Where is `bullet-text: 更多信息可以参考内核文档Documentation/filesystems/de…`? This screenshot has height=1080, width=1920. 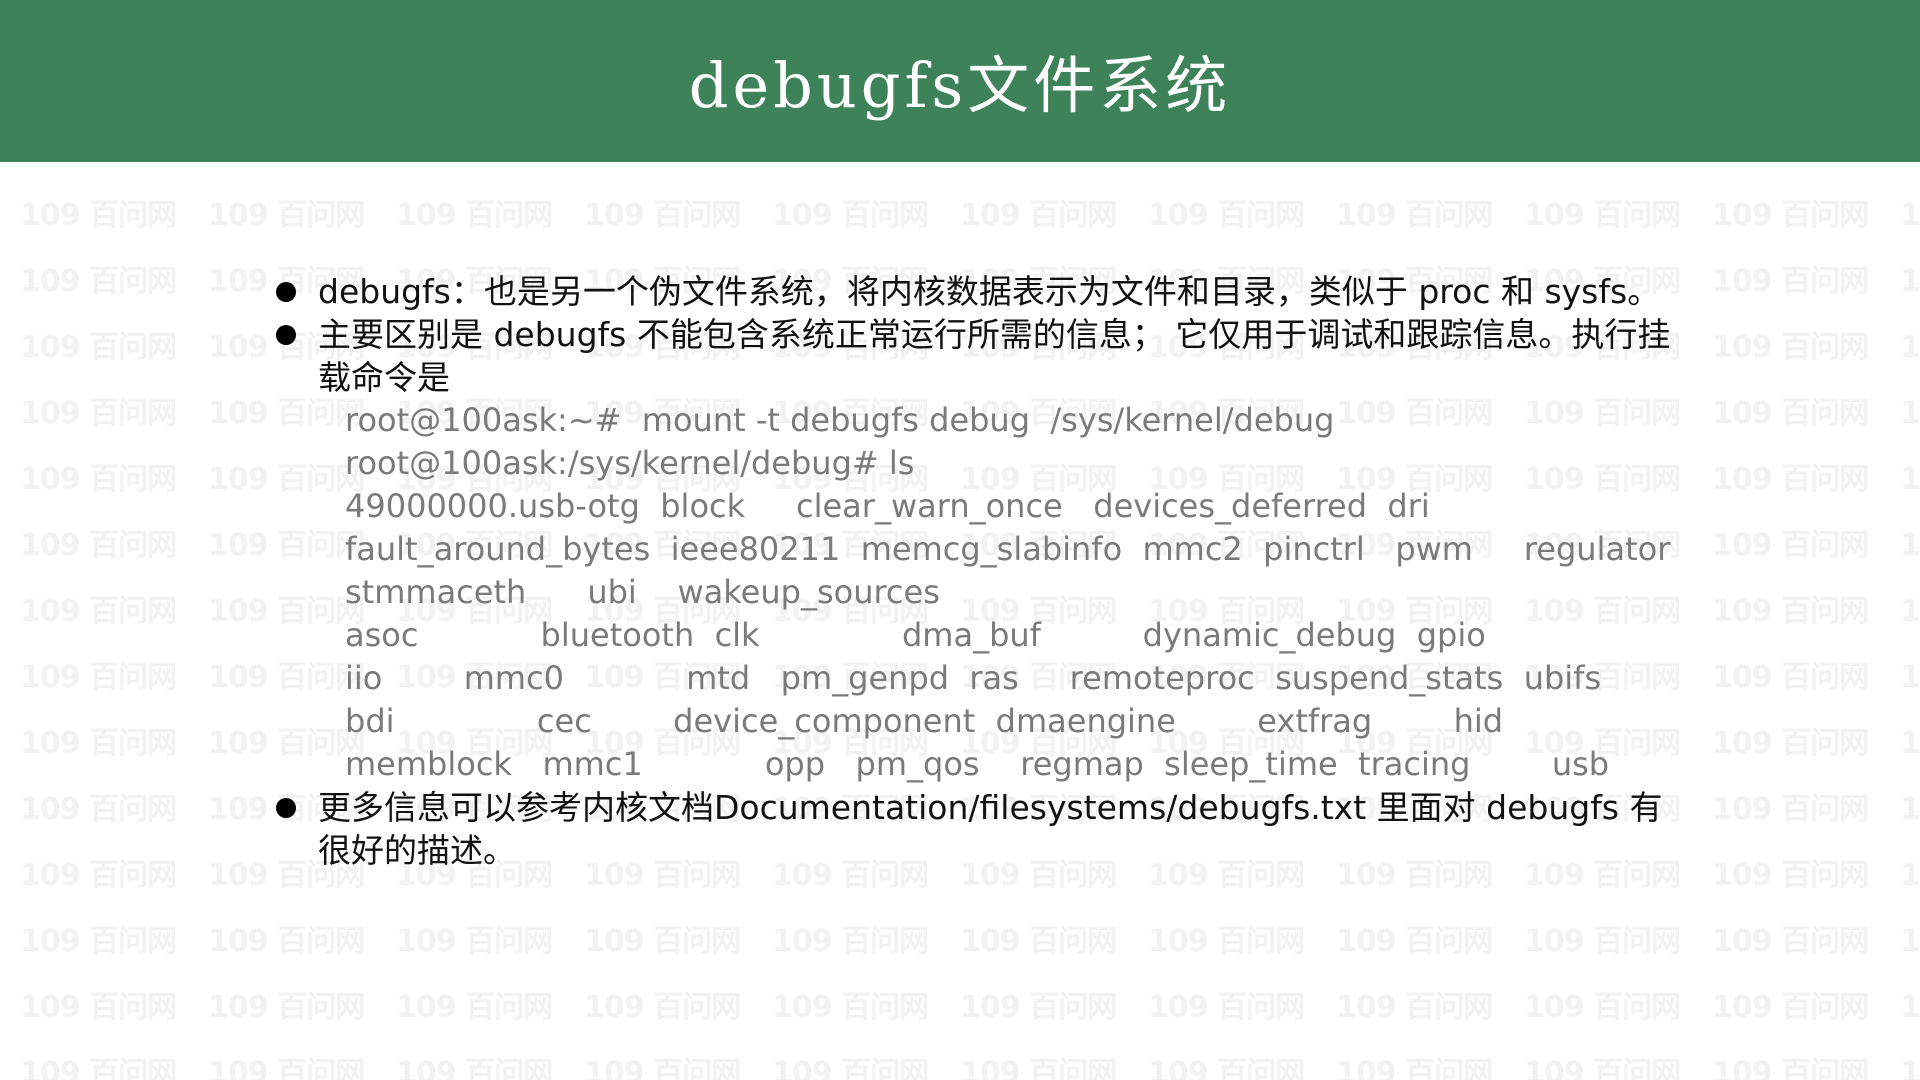
bullet-text: 更多信息可以参考内核文档Documentation/filesystems/de… is located at coordinates (990, 829).